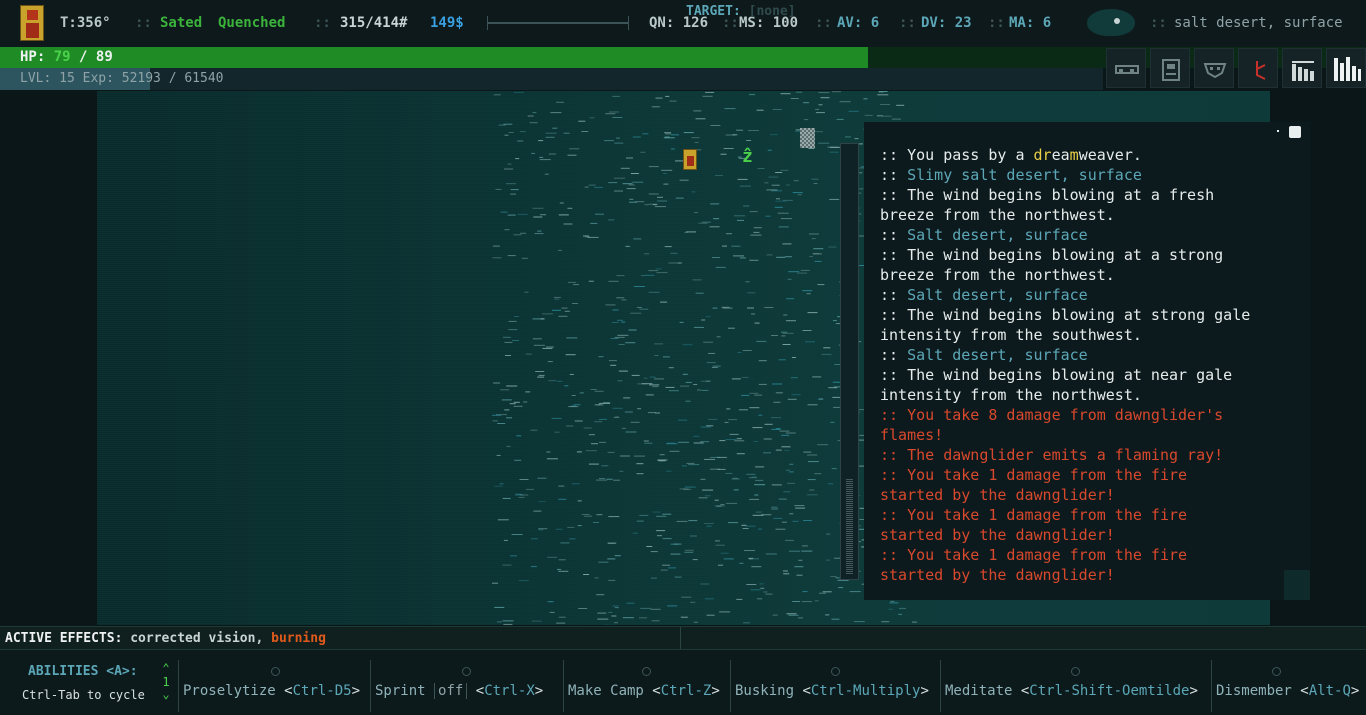 The height and width of the screenshot is (715, 1366). What do you see at coordinates (166, 668) in the screenshot?
I see `chevron-up-icon: ⌃` at bounding box center [166, 668].